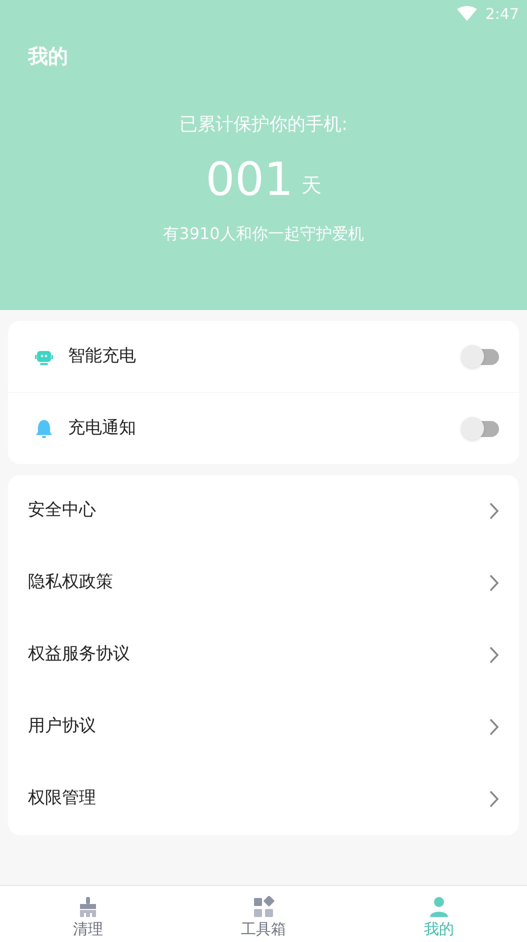 This screenshot has width=527, height=942. I want to click on protect-caption: 已累计保护你的手机:, so click(263, 125).